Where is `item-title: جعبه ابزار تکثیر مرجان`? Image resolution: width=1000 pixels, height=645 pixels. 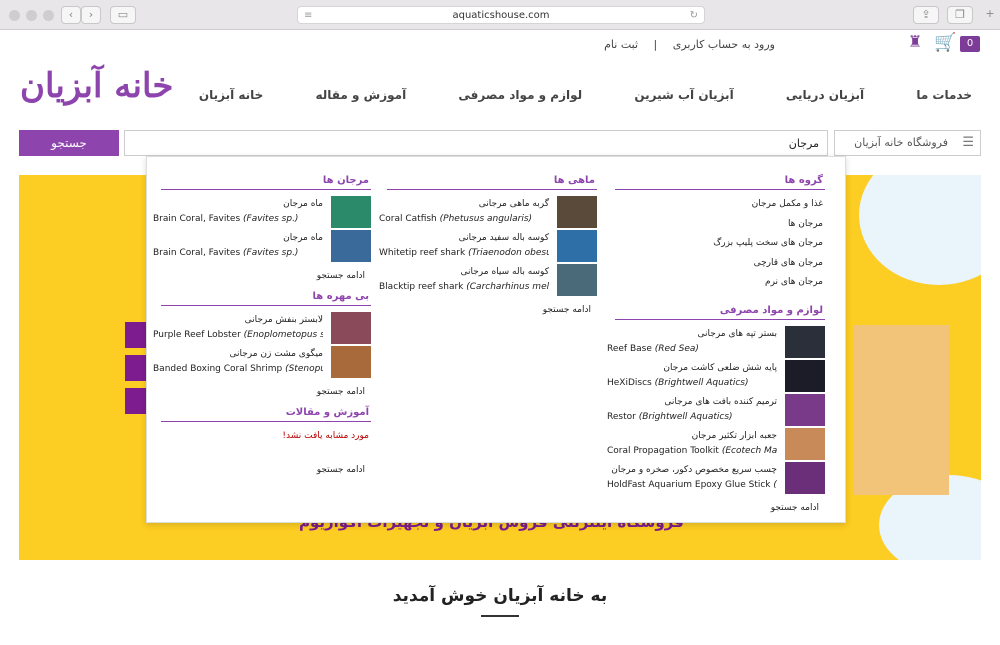 item-title: جعبه ابزار تکثیر مرجان is located at coordinates (734, 435).